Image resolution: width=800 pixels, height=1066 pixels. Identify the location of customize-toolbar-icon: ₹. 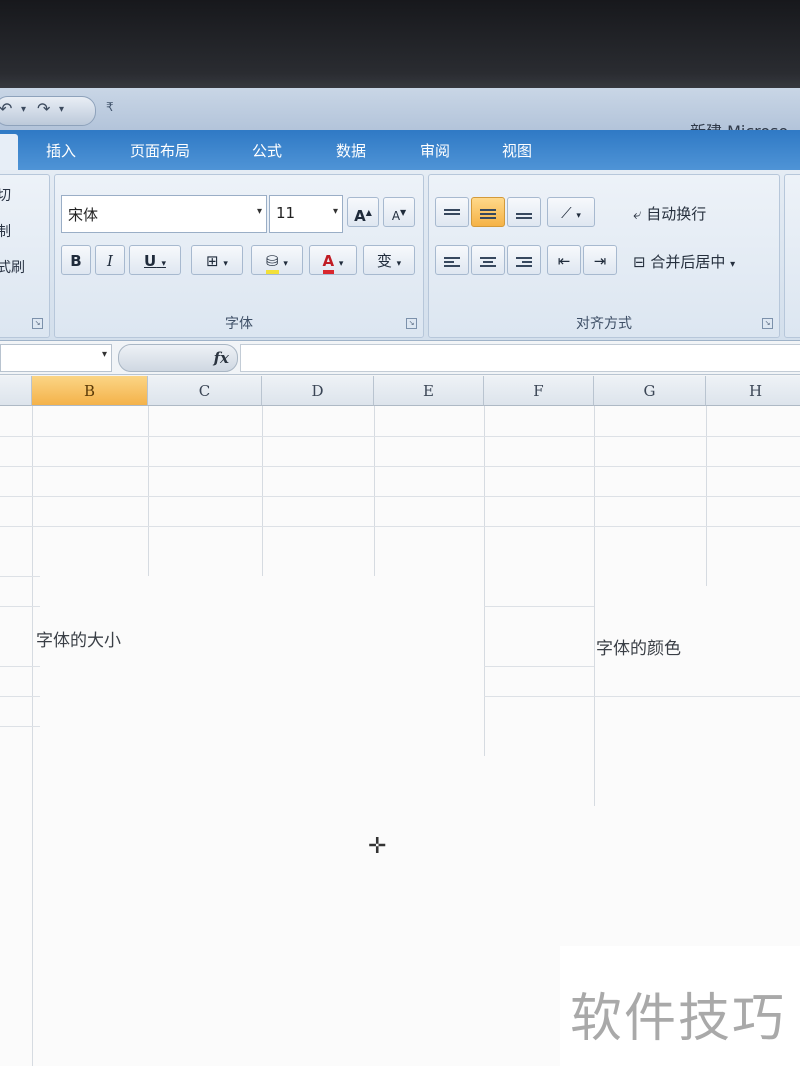
(110, 107).